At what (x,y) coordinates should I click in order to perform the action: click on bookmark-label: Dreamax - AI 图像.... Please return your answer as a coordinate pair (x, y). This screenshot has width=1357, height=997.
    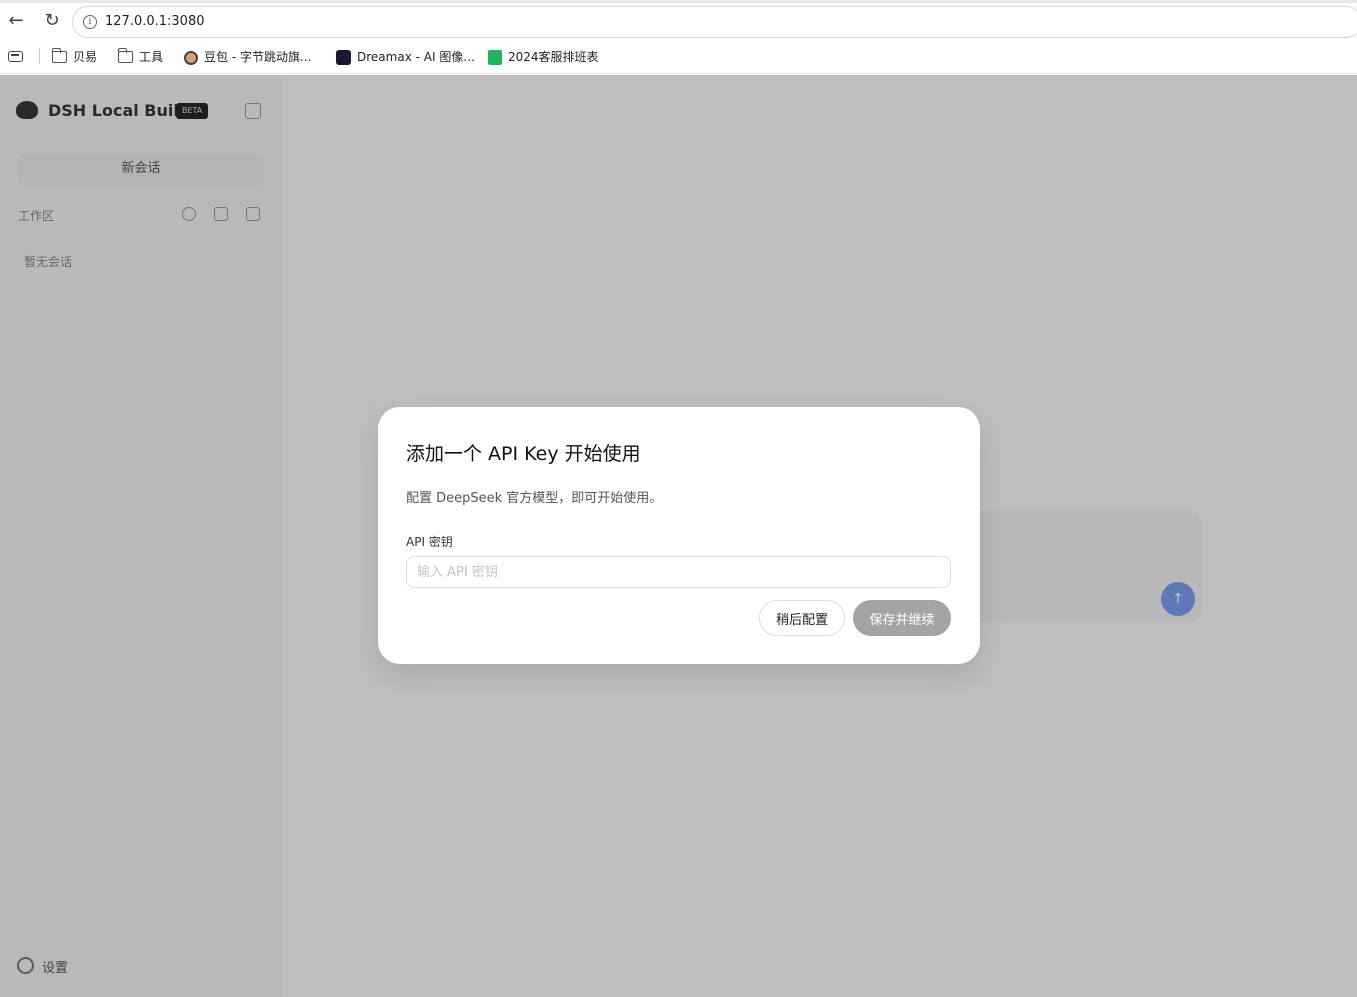
    Looking at the image, I should click on (416, 57).